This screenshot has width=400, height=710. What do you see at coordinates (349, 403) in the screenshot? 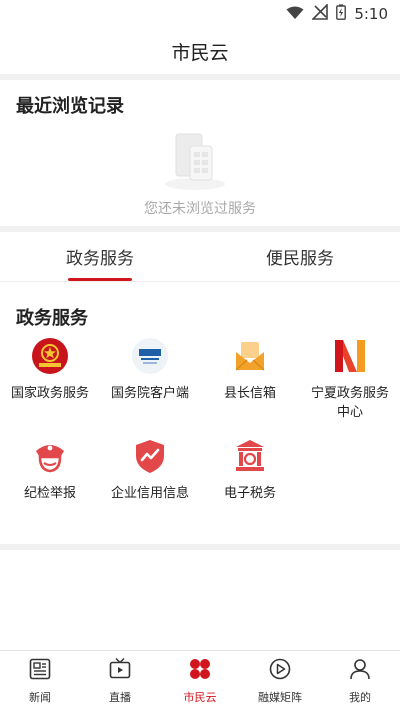
I see `service-label: 宁夏政务服务中心` at bounding box center [349, 403].